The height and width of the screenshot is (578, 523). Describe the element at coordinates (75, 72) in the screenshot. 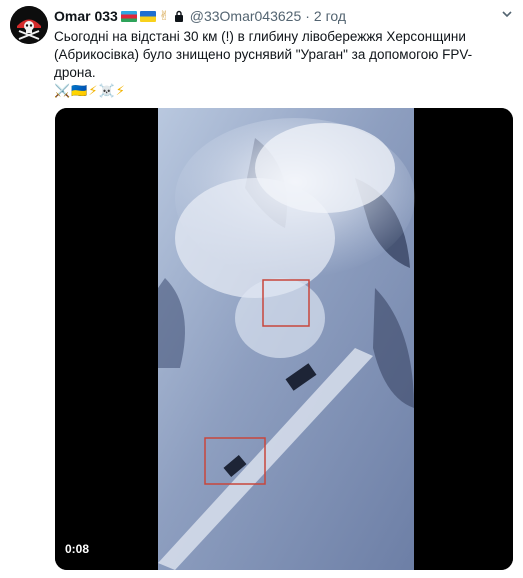

I see `tweet-text-line: дрона.` at that location.